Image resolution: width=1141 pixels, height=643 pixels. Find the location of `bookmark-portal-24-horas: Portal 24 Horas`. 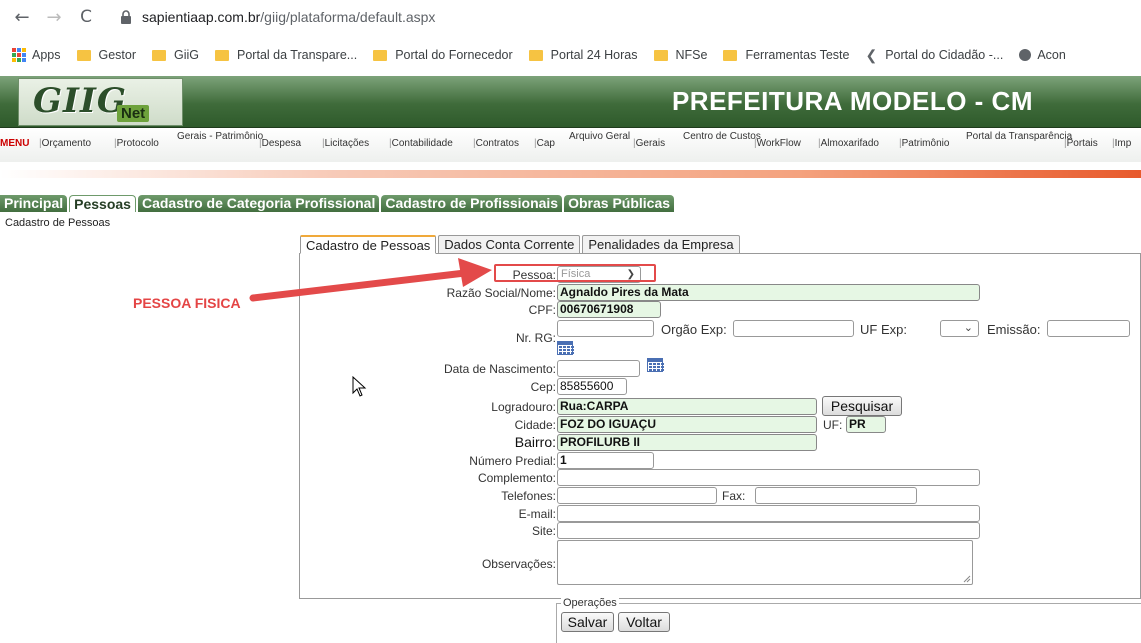

bookmark-portal-24-horas: Portal 24 Horas is located at coordinates (583, 55).